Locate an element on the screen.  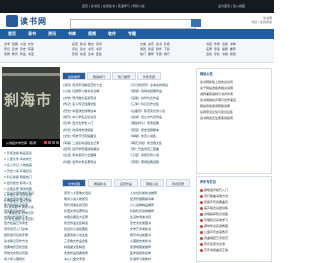
logo-mark-icon is located at coordinates (12, 21).